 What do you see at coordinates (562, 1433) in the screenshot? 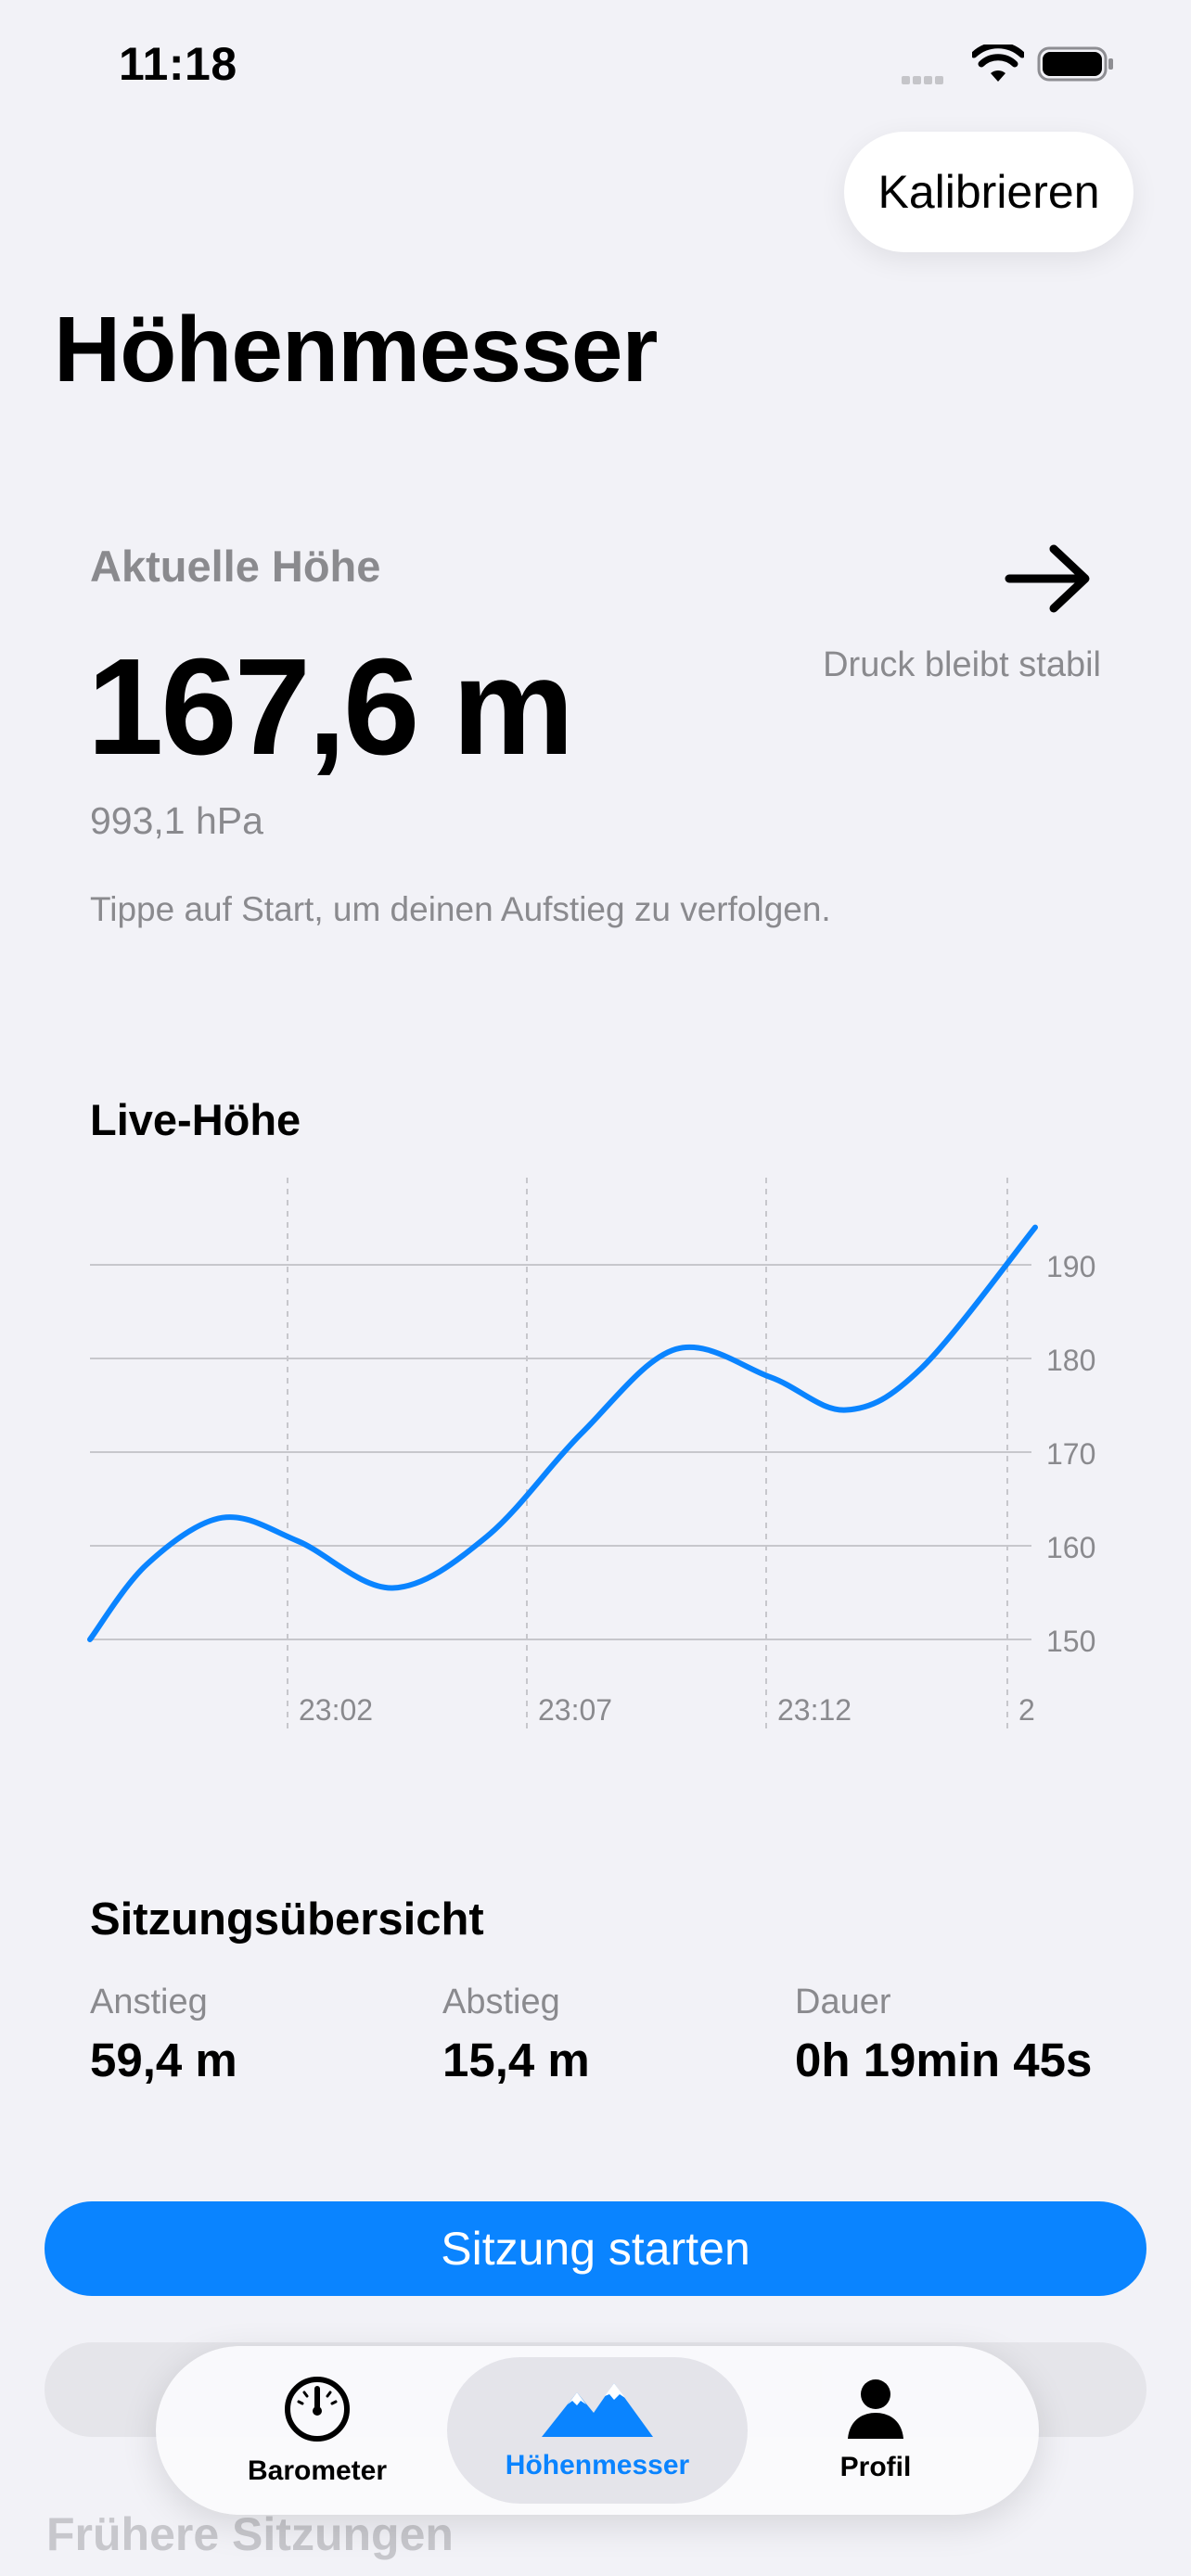
I see `chart-series-line` at bounding box center [562, 1433].